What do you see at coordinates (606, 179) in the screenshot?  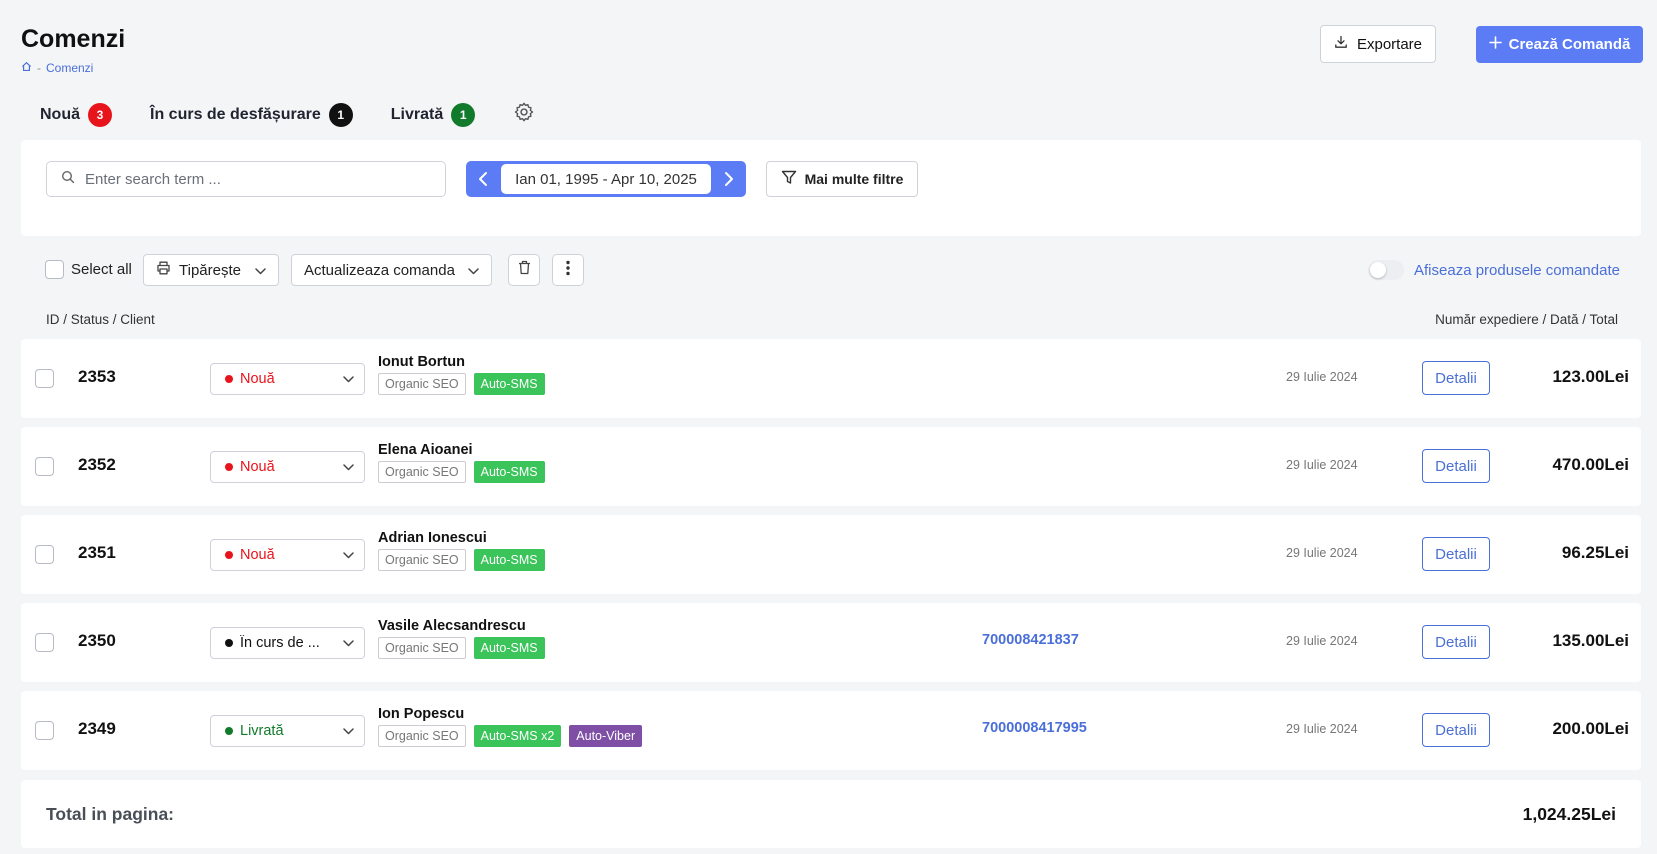 I see `date-range-value: Ian 01, 1995 - Apr 10, 2025` at bounding box center [606, 179].